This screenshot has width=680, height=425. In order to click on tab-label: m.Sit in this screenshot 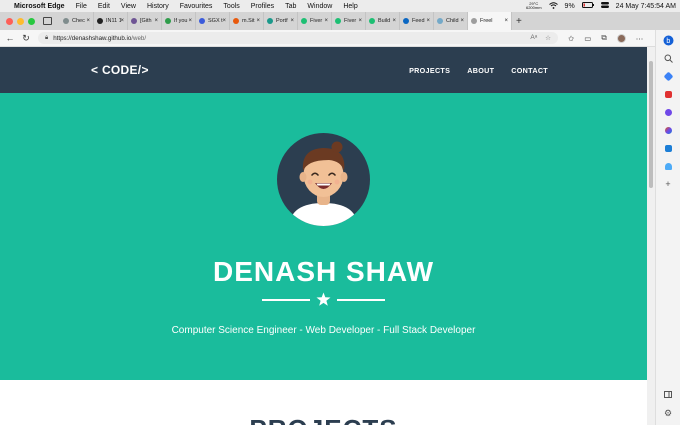, I will do `click(248, 21)`.